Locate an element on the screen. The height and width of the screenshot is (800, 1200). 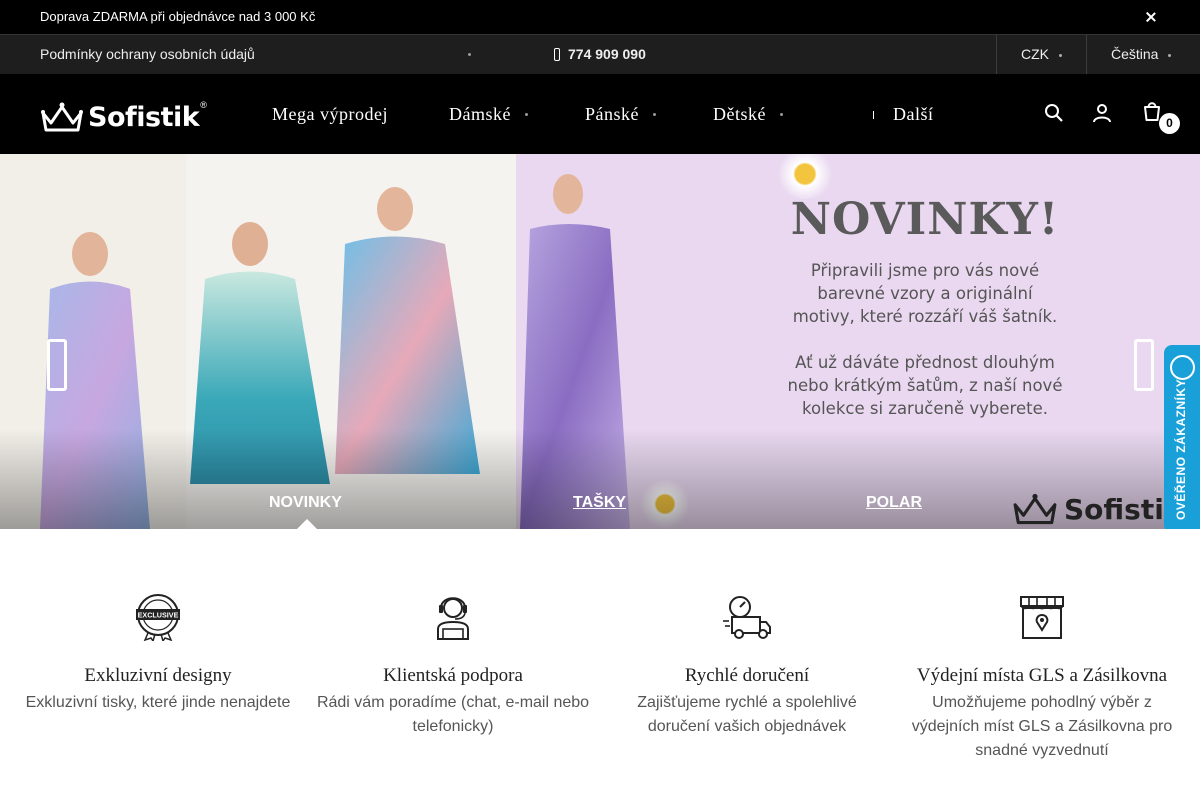
verified-badge-text: OVĚŘENO ZÁKAZNÍKY is located at coordinates (1181, 449).